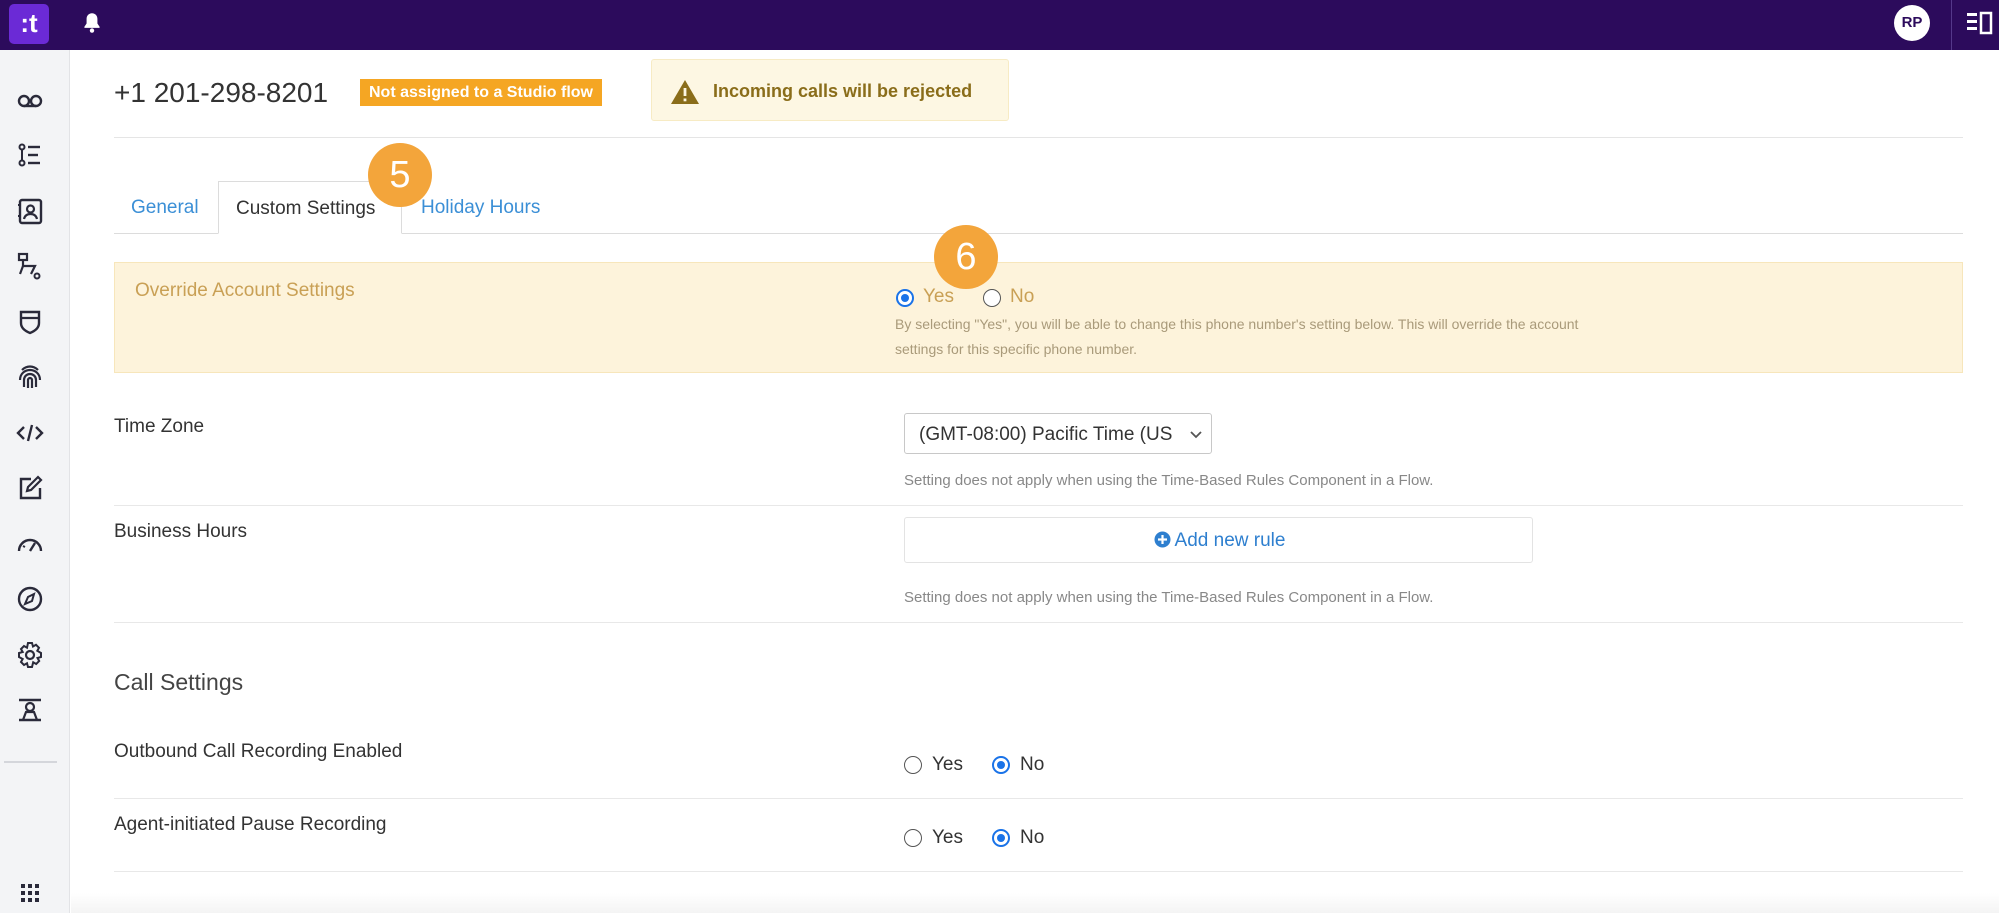 The height and width of the screenshot is (913, 1999). I want to click on time-zone-select: (GMT-08:00) Pacific Time (US, so click(1058, 433).